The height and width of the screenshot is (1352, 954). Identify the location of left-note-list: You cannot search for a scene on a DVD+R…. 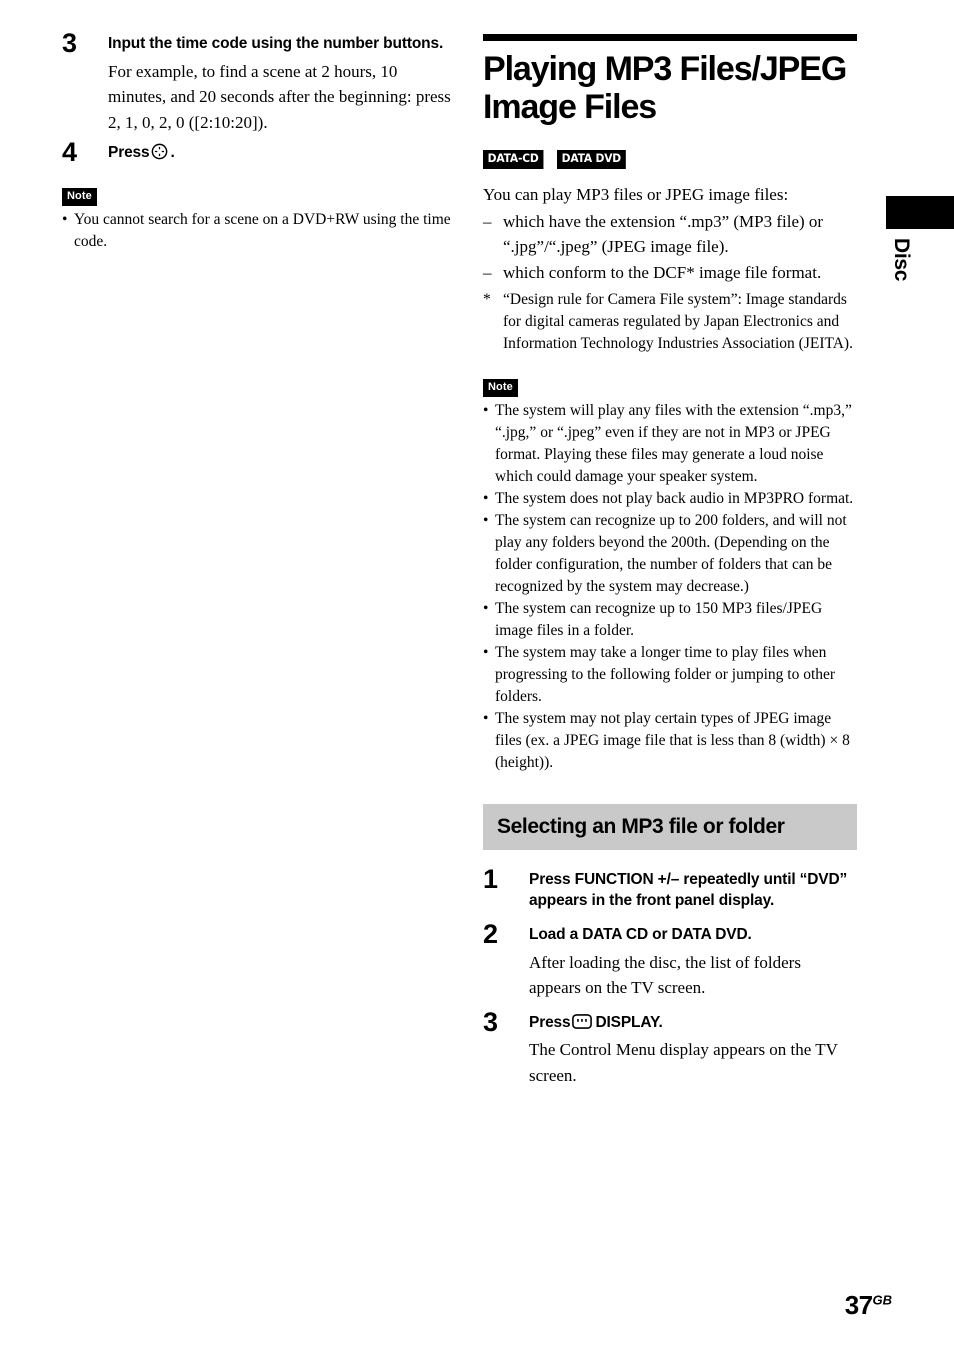
(258, 231).